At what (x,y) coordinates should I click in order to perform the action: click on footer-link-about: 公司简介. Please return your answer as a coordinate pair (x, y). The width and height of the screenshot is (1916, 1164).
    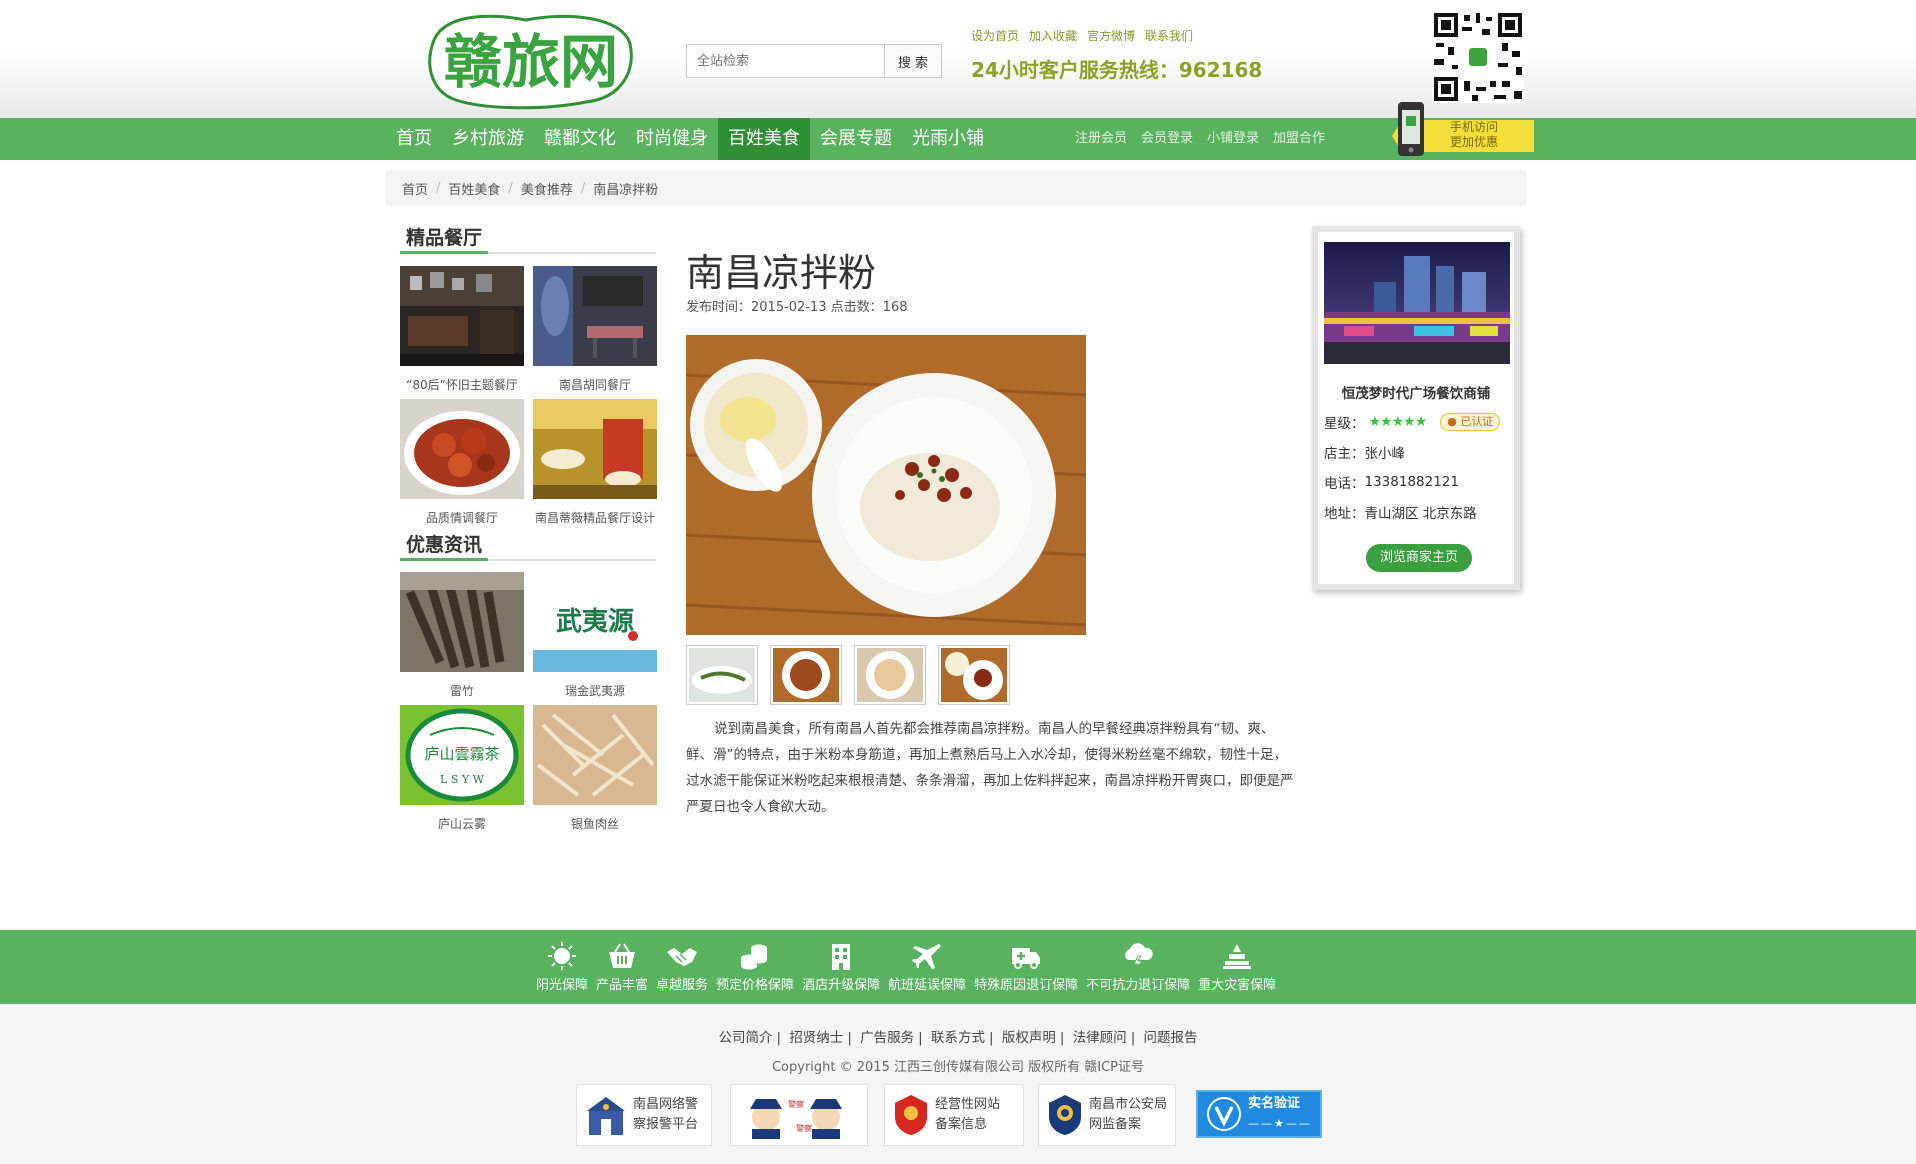
    Looking at the image, I should click on (745, 1038).